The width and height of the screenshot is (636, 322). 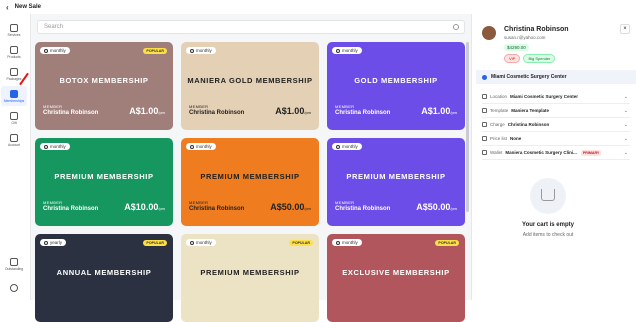 What do you see at coordinates (548, 225) in the screenshot?
I see `empty-cart-title: Your cart is empty` at bounding box center [548, 225].